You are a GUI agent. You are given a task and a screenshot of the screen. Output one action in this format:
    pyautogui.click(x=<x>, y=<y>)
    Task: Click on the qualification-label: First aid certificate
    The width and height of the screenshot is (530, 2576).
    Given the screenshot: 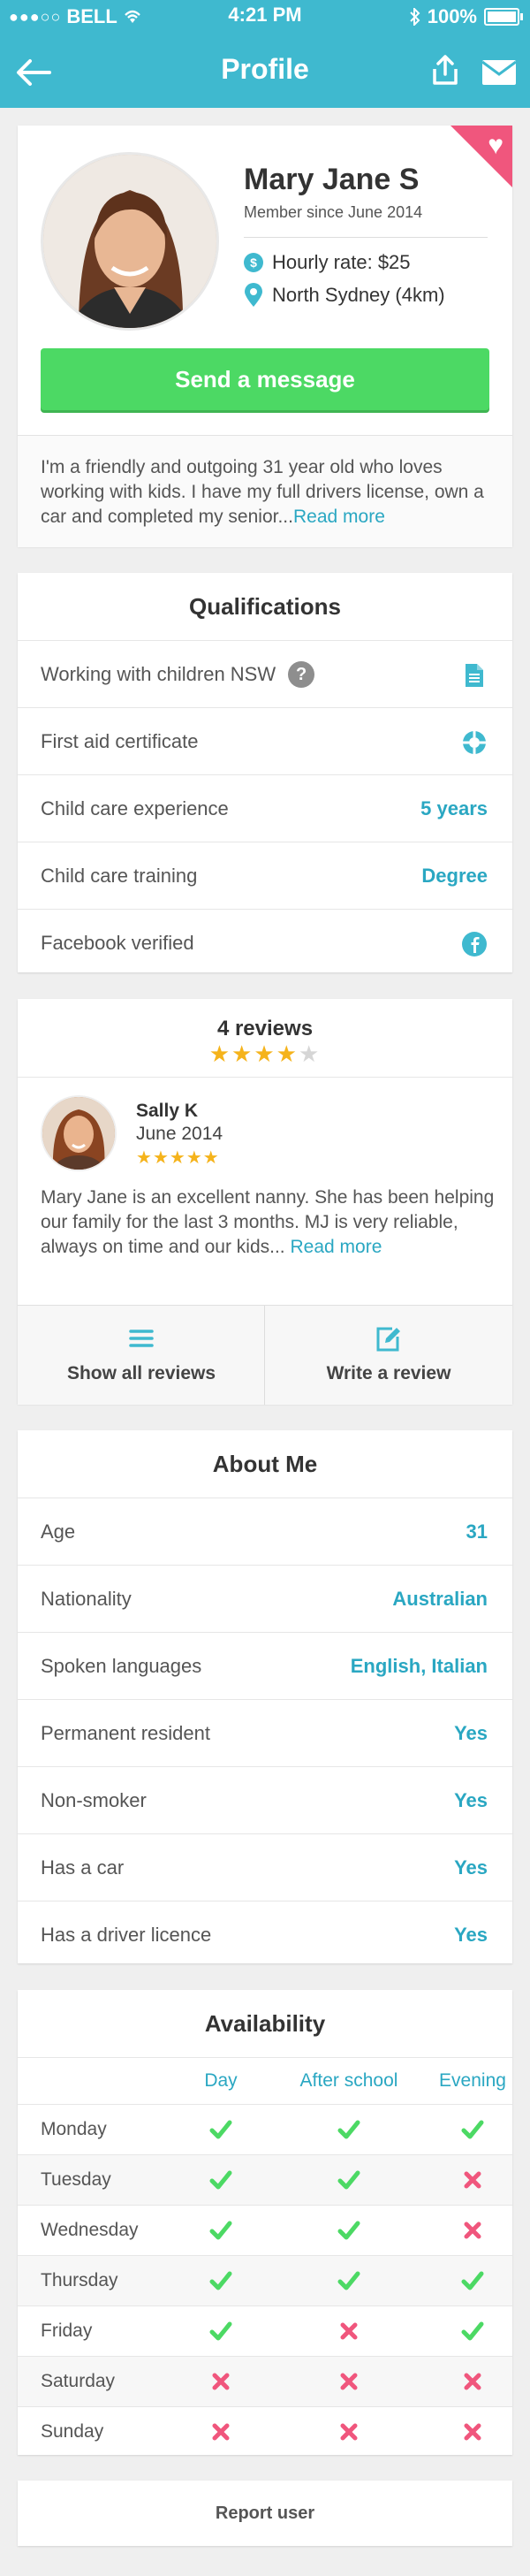 What is the action you would take?
    pyautogui.click(x=120, y=741)
    